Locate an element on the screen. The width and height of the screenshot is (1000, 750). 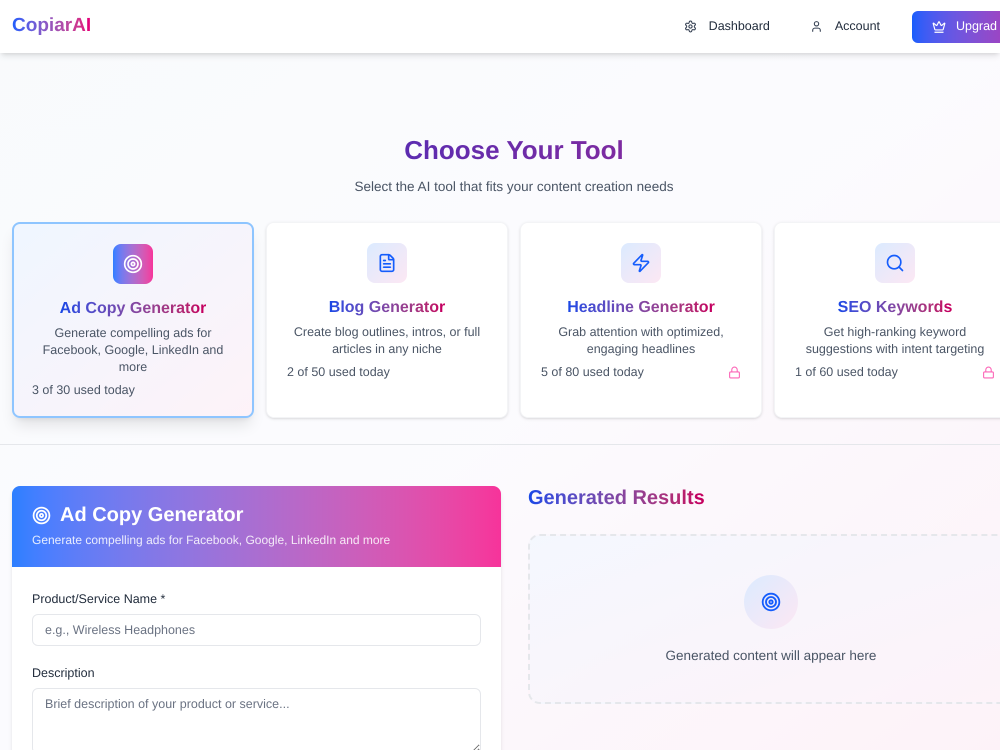
upgrade-button: Upgrad is located at coordinates (956, 26).